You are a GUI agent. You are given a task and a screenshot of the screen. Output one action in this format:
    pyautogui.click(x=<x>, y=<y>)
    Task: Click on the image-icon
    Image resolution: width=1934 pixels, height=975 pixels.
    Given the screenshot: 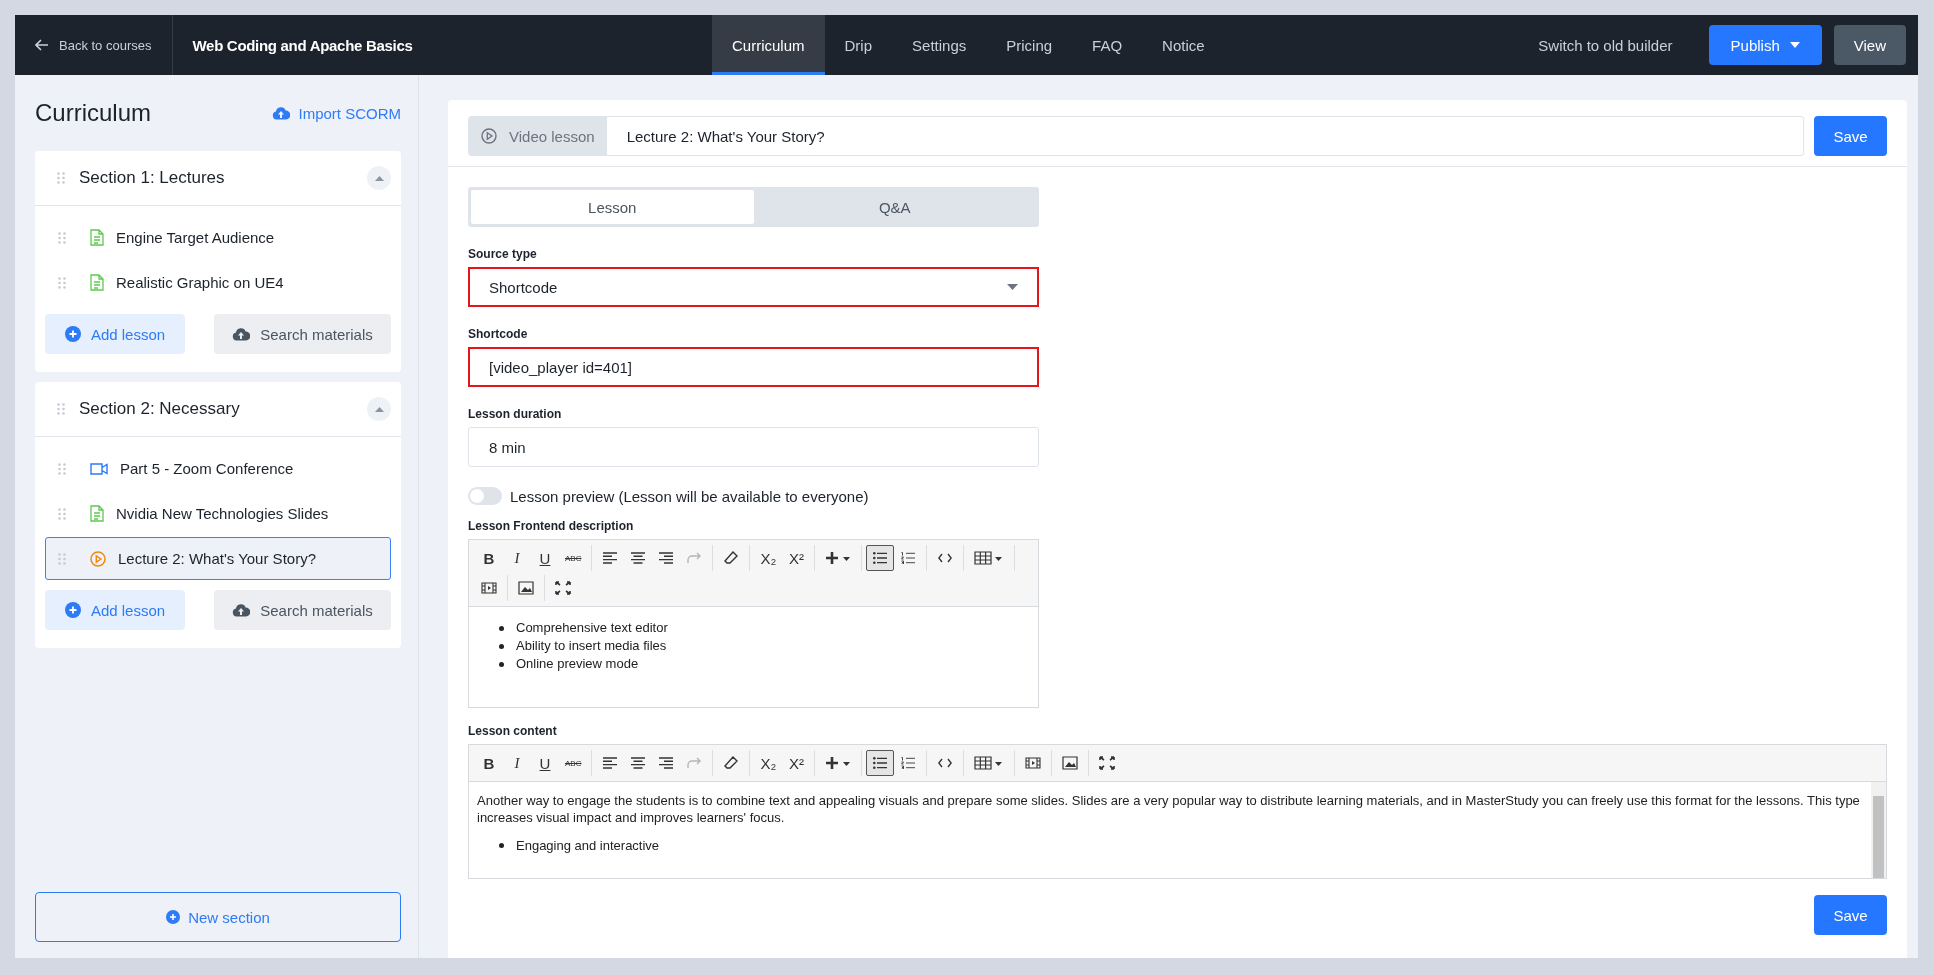 What is the action you would take?
    pyautogui.click(x=1070, y=763)
    